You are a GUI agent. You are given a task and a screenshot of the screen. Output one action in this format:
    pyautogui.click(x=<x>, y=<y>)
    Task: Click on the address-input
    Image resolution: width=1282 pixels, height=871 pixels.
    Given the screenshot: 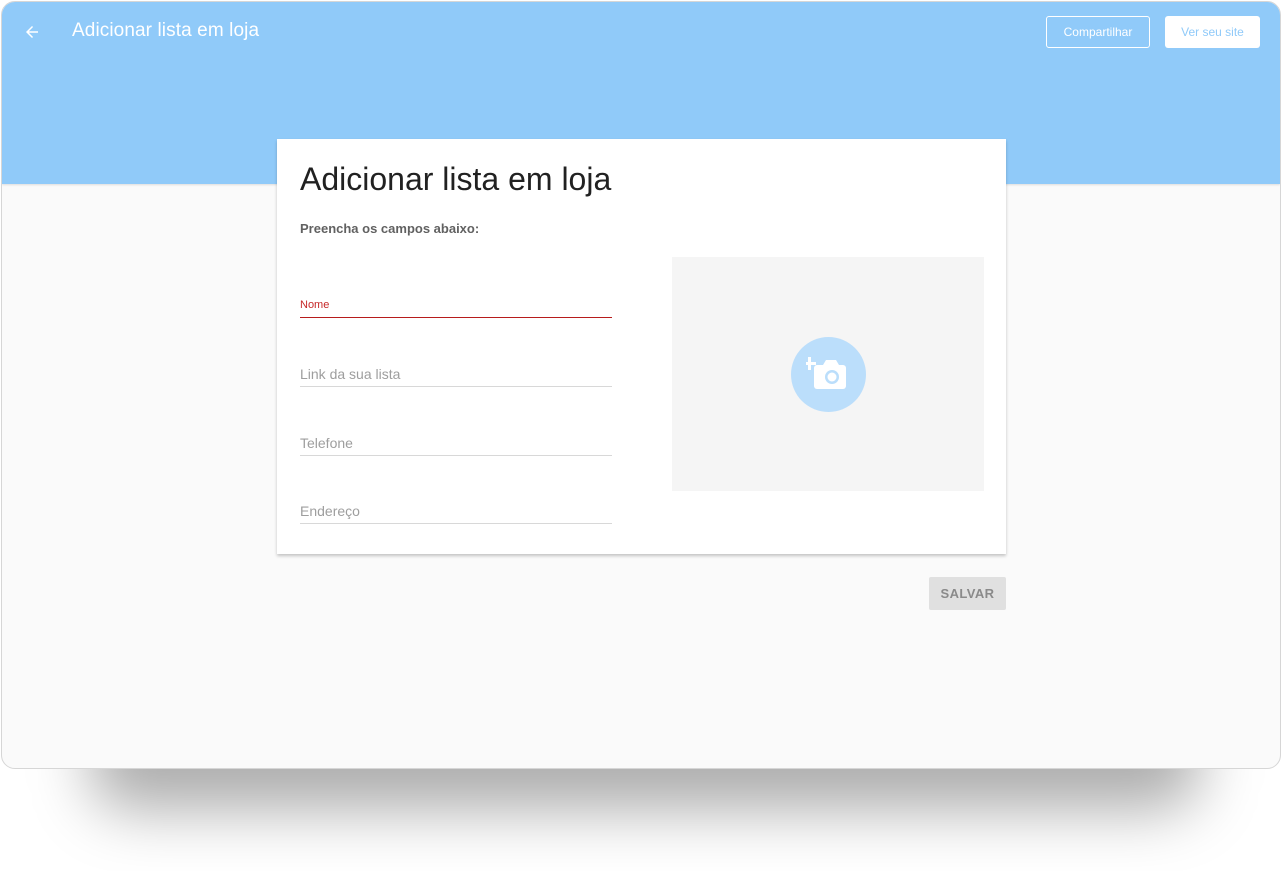 What is the action you would take?
    pyautogui.click(x=456, y=508)
    